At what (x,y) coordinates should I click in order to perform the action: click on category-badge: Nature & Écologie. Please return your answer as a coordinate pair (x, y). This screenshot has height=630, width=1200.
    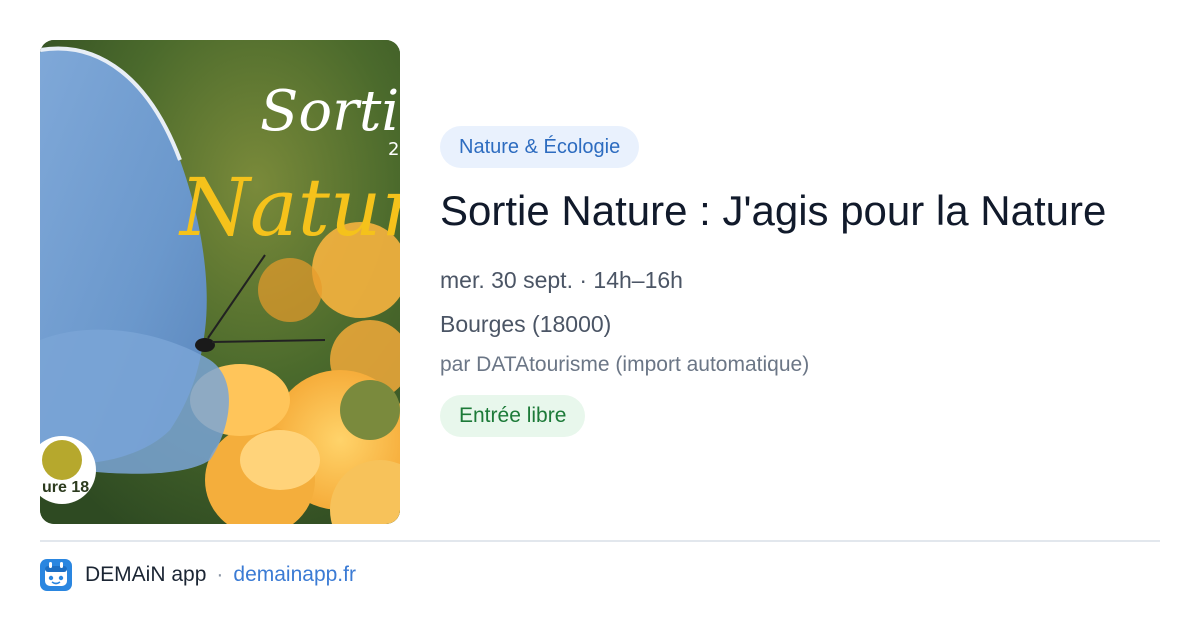
    Looking at the image, I should click on (540, 147).